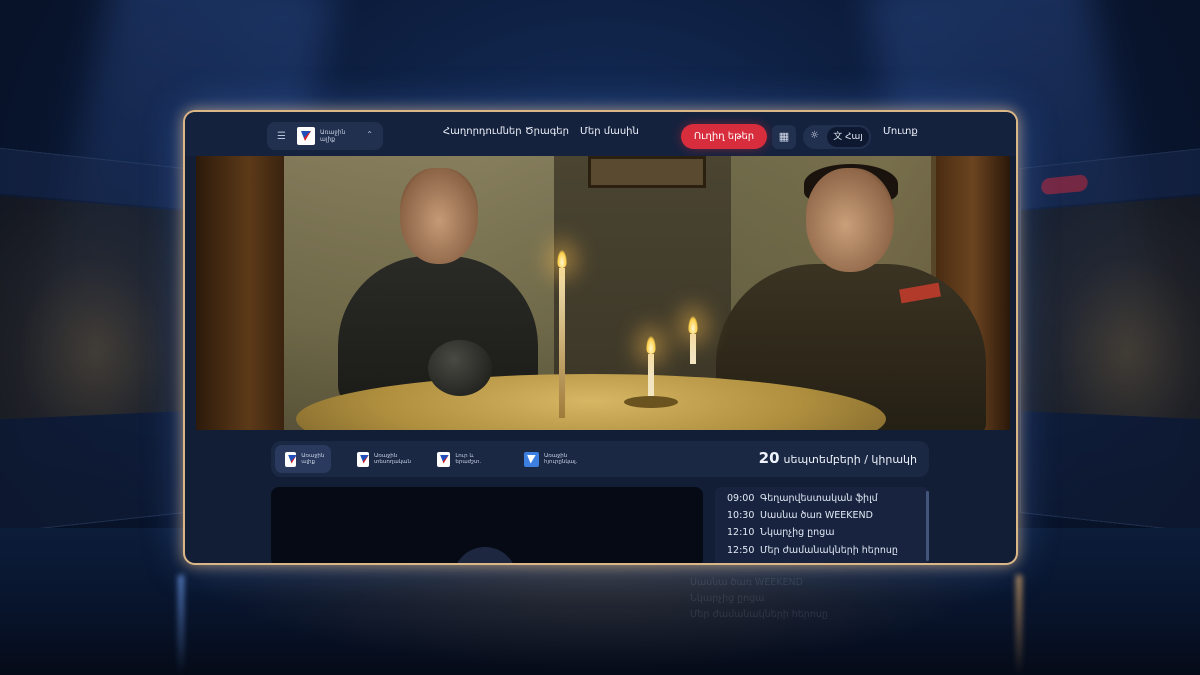 This screenshot has height=675, width=1200. What do you see at coordinates (379, 459) in the screenshot?
I see `channel-tab-2: Առաջին տեսողական` at bounding box center [379, 459].